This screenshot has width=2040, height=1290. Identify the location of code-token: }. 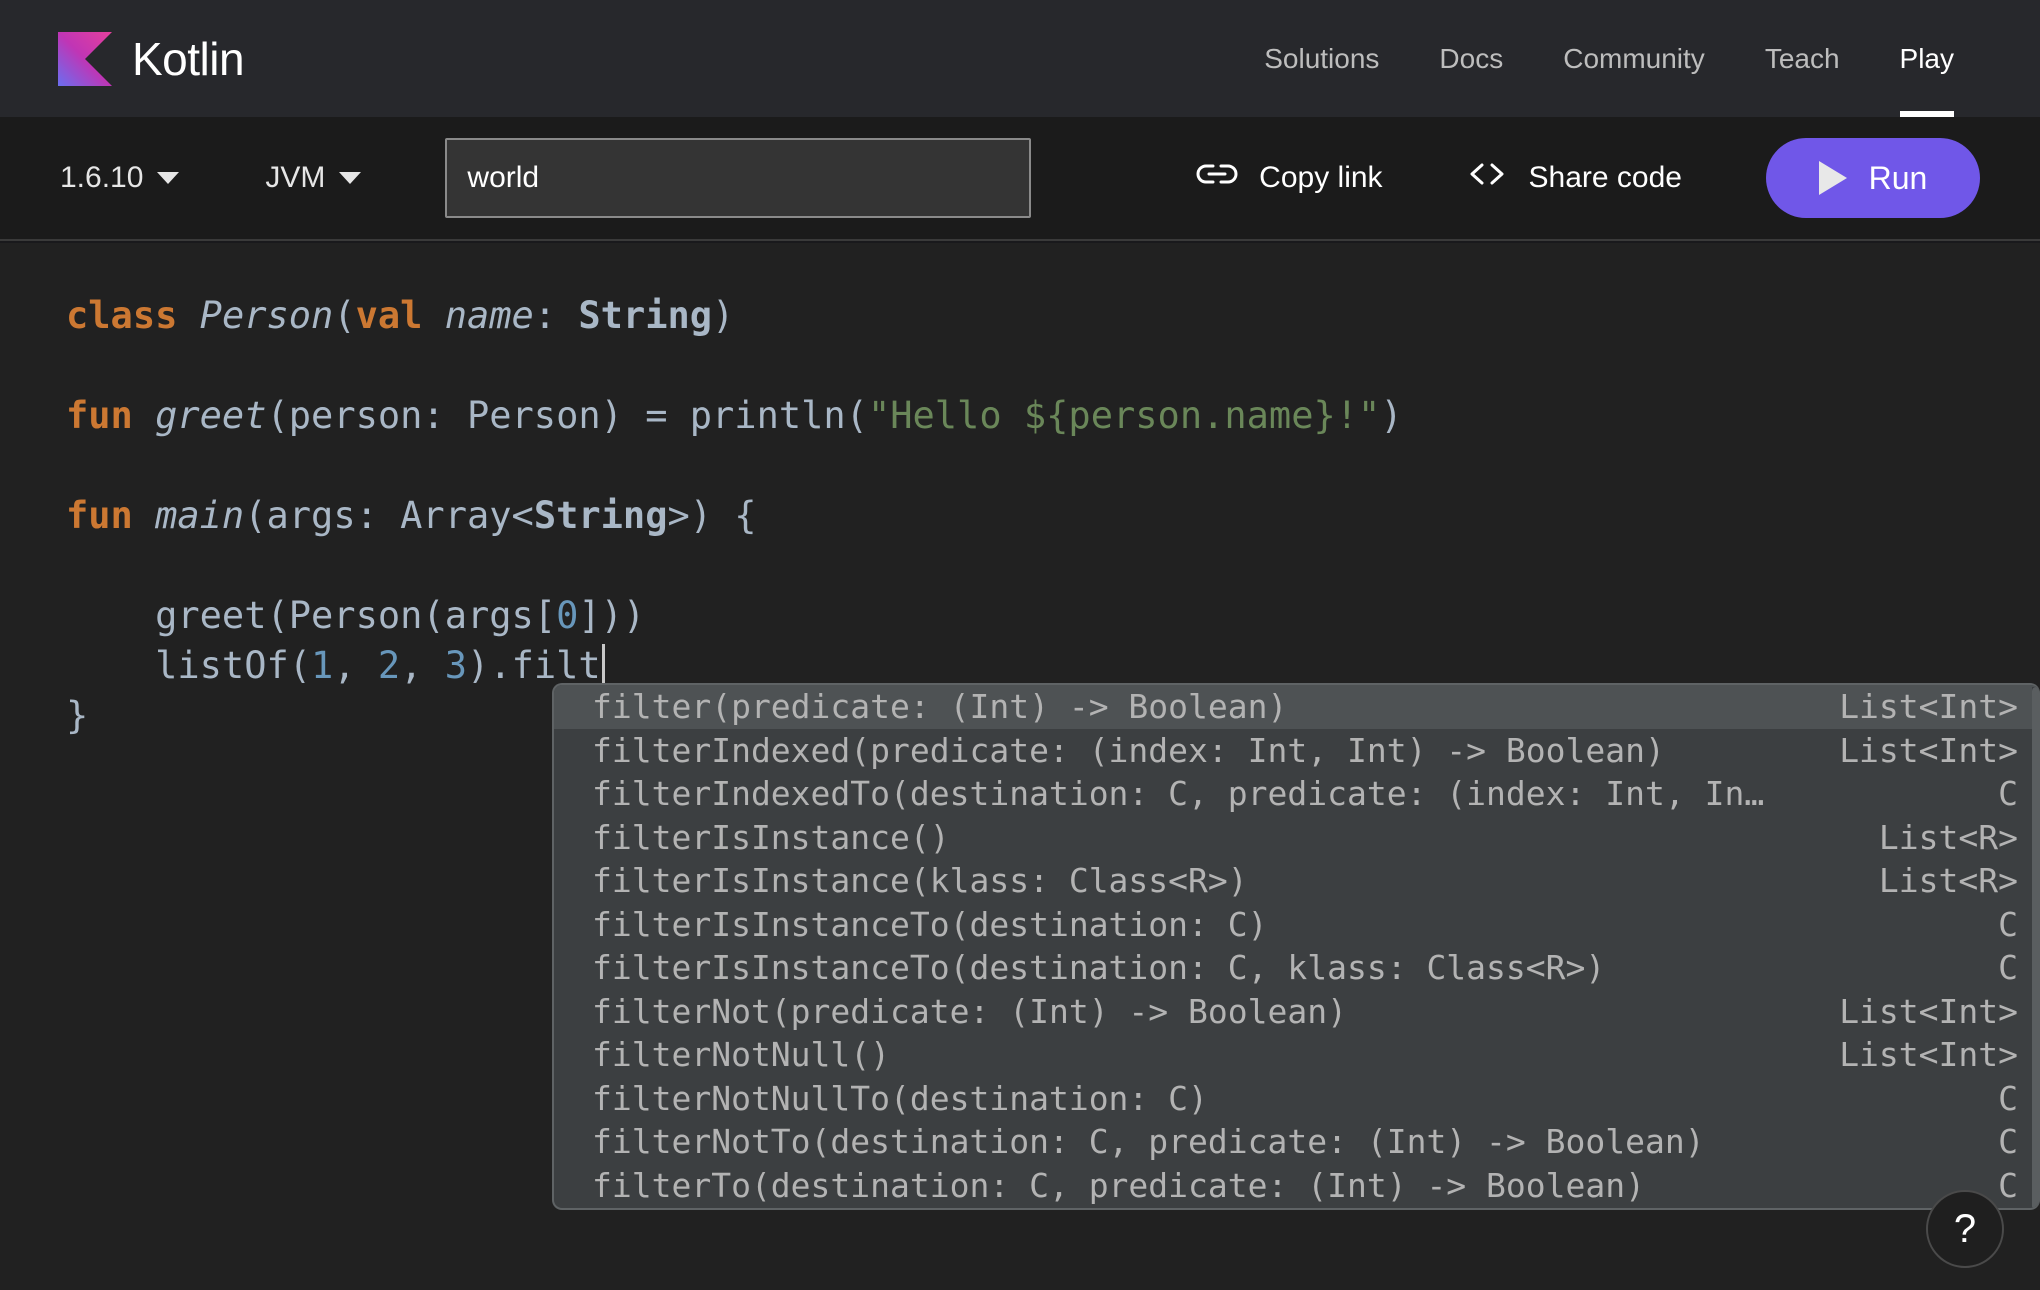
(77, 715).